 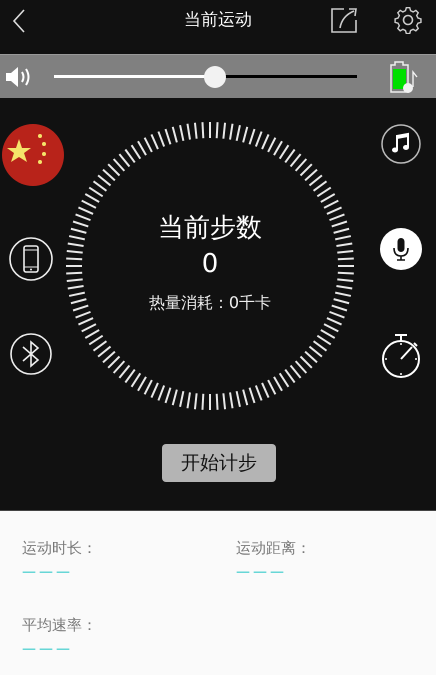 What do you see at coordinates (210, 264) in the screenshot?
I see `step-count: 0` at bounding box center [210, 264].